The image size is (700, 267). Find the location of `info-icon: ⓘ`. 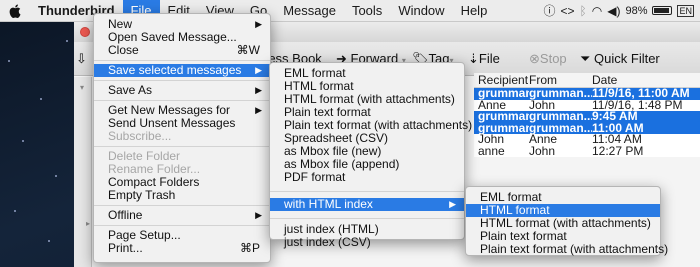

info-icon: ⓘ is located at coordinates (550, 10).